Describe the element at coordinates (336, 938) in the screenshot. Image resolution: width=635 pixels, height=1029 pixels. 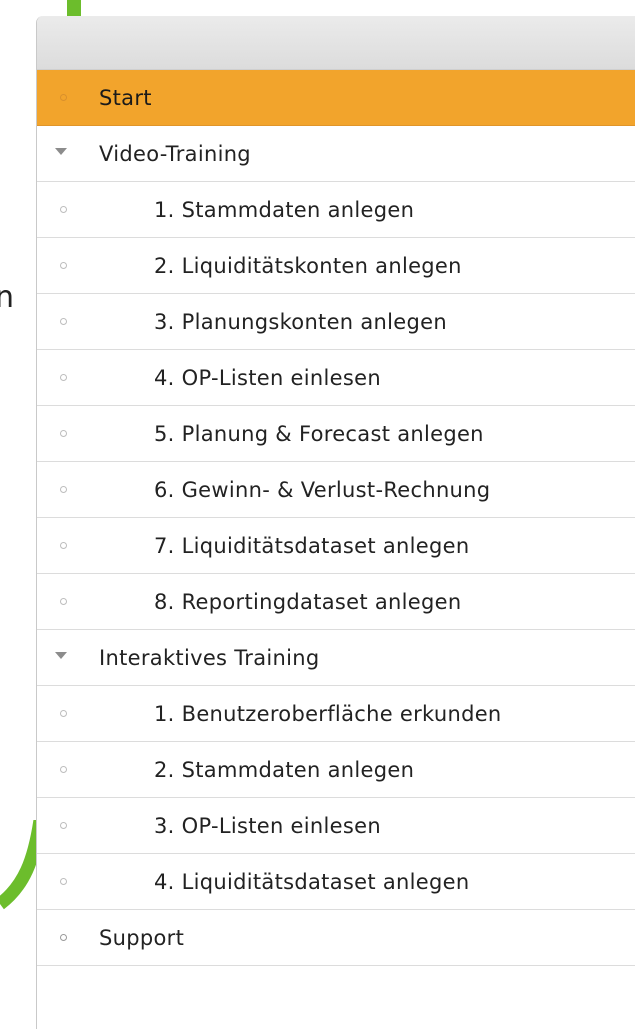
I see `nav-item-support: Support` at that location.